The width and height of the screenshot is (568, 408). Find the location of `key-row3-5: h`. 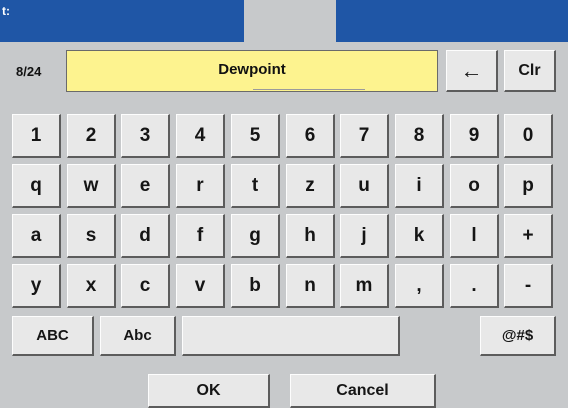

key-row3-5: h is located at coordinates (310, 236).